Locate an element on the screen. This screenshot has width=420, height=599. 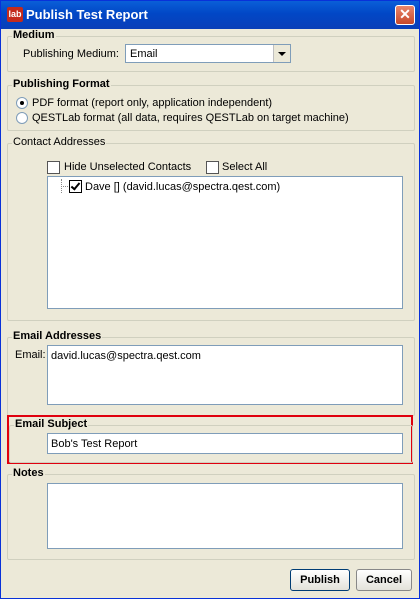
hide-unselected-label: Hide Unselected Contacts is located at coordinates (127, 167).